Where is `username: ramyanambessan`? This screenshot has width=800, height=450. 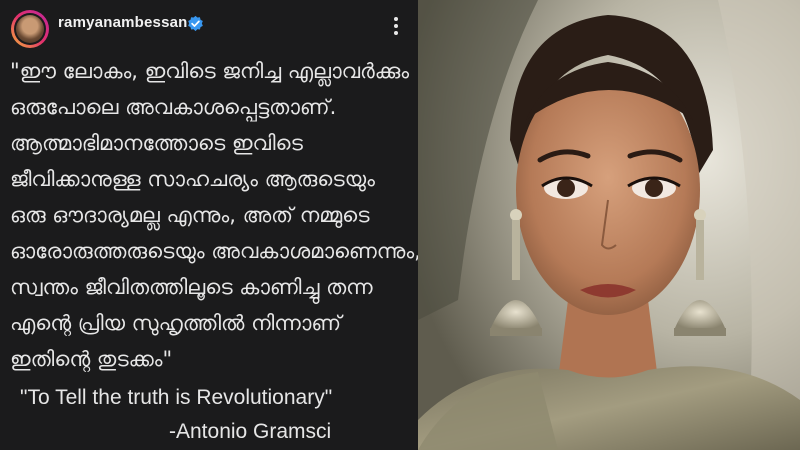 username: ramyanambessan is located at coordinates (123, 22).